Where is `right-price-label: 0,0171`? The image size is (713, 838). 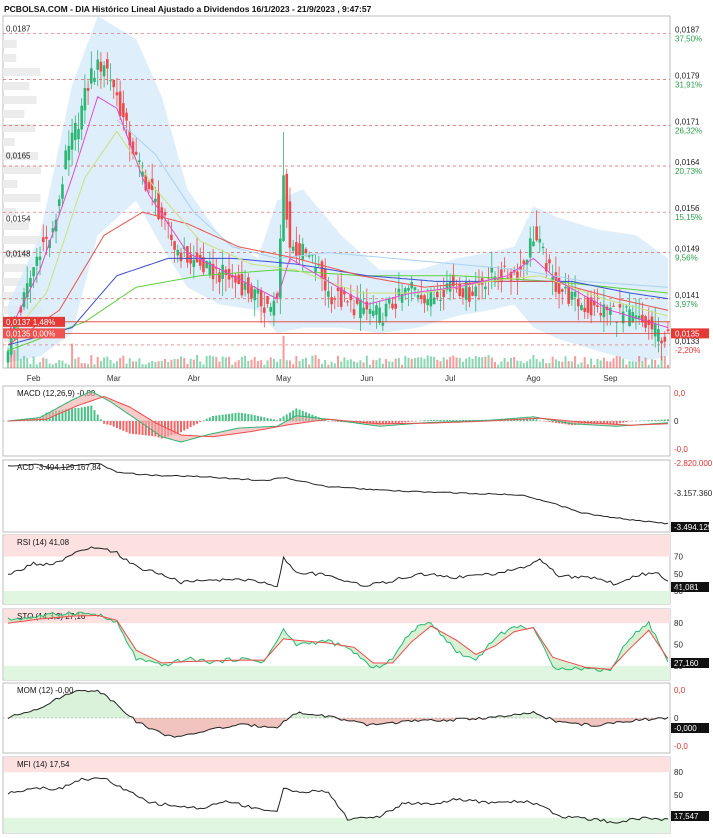 right-price-label: 0,0171 is located at coordinates (687, 122).